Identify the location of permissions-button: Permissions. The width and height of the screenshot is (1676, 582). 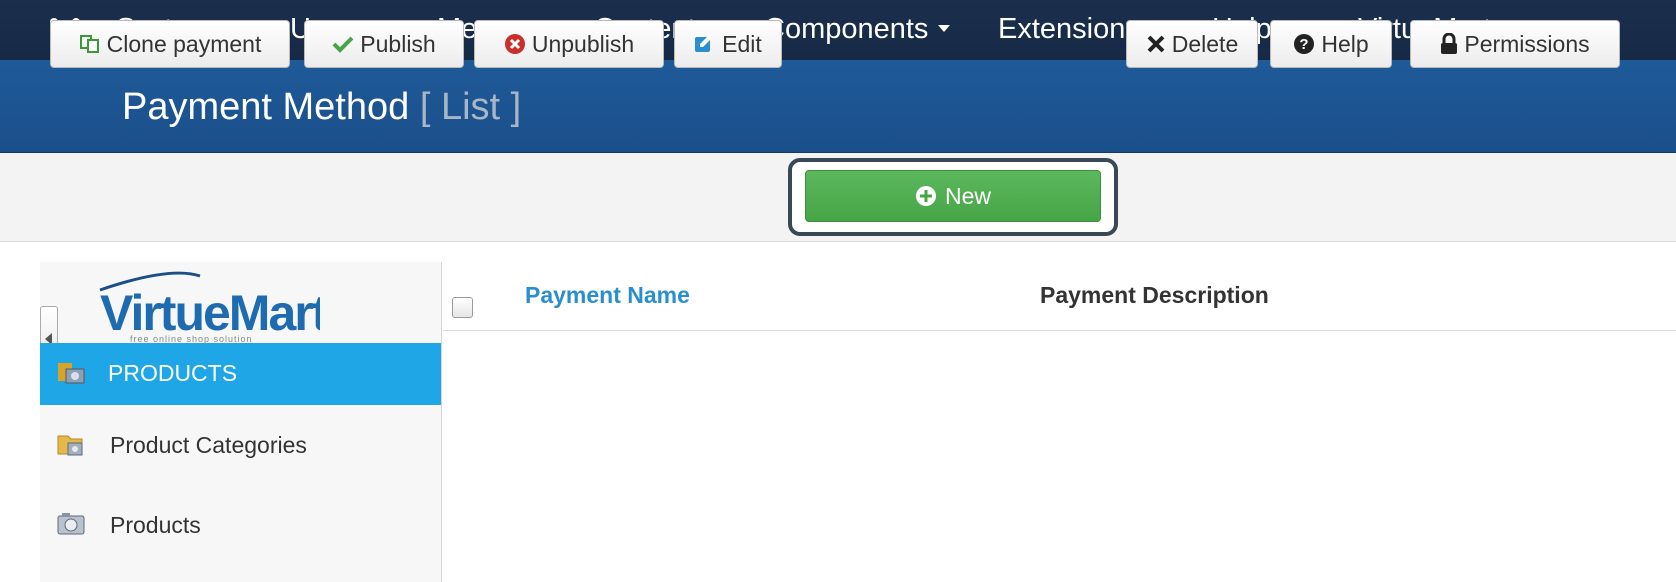
(1515, 44).